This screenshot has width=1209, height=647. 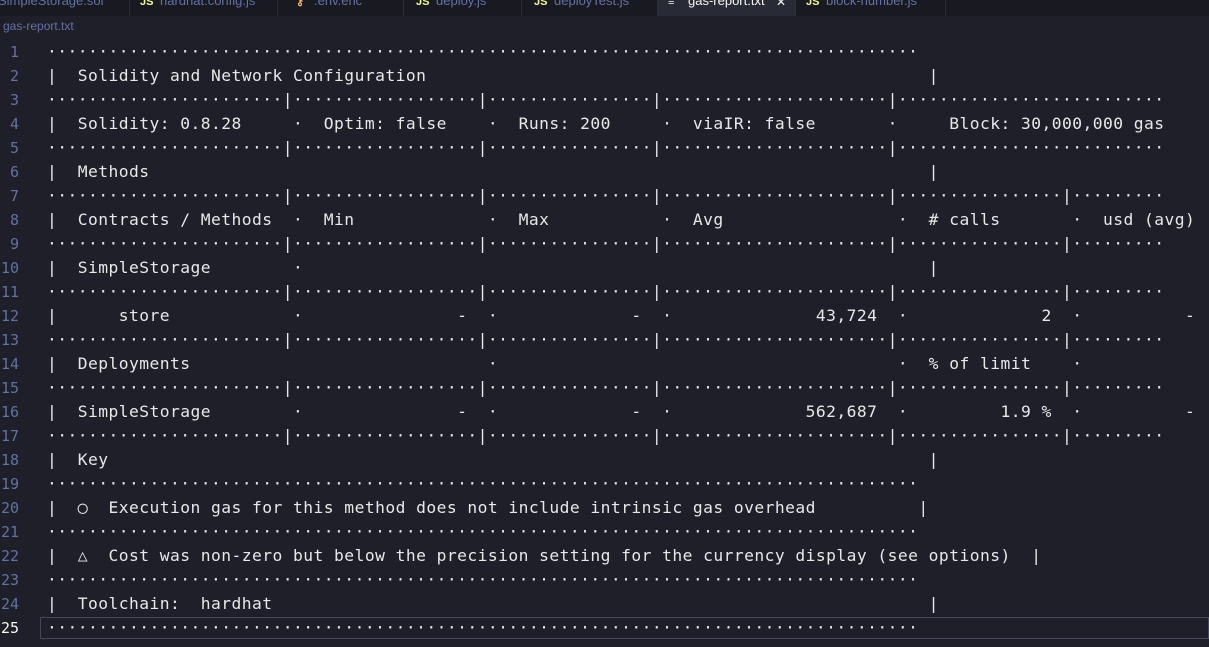 What do you see at coordinates (14, 100) in the screenshot?
I see `line-number: 3` at bounding box center [14, 100].